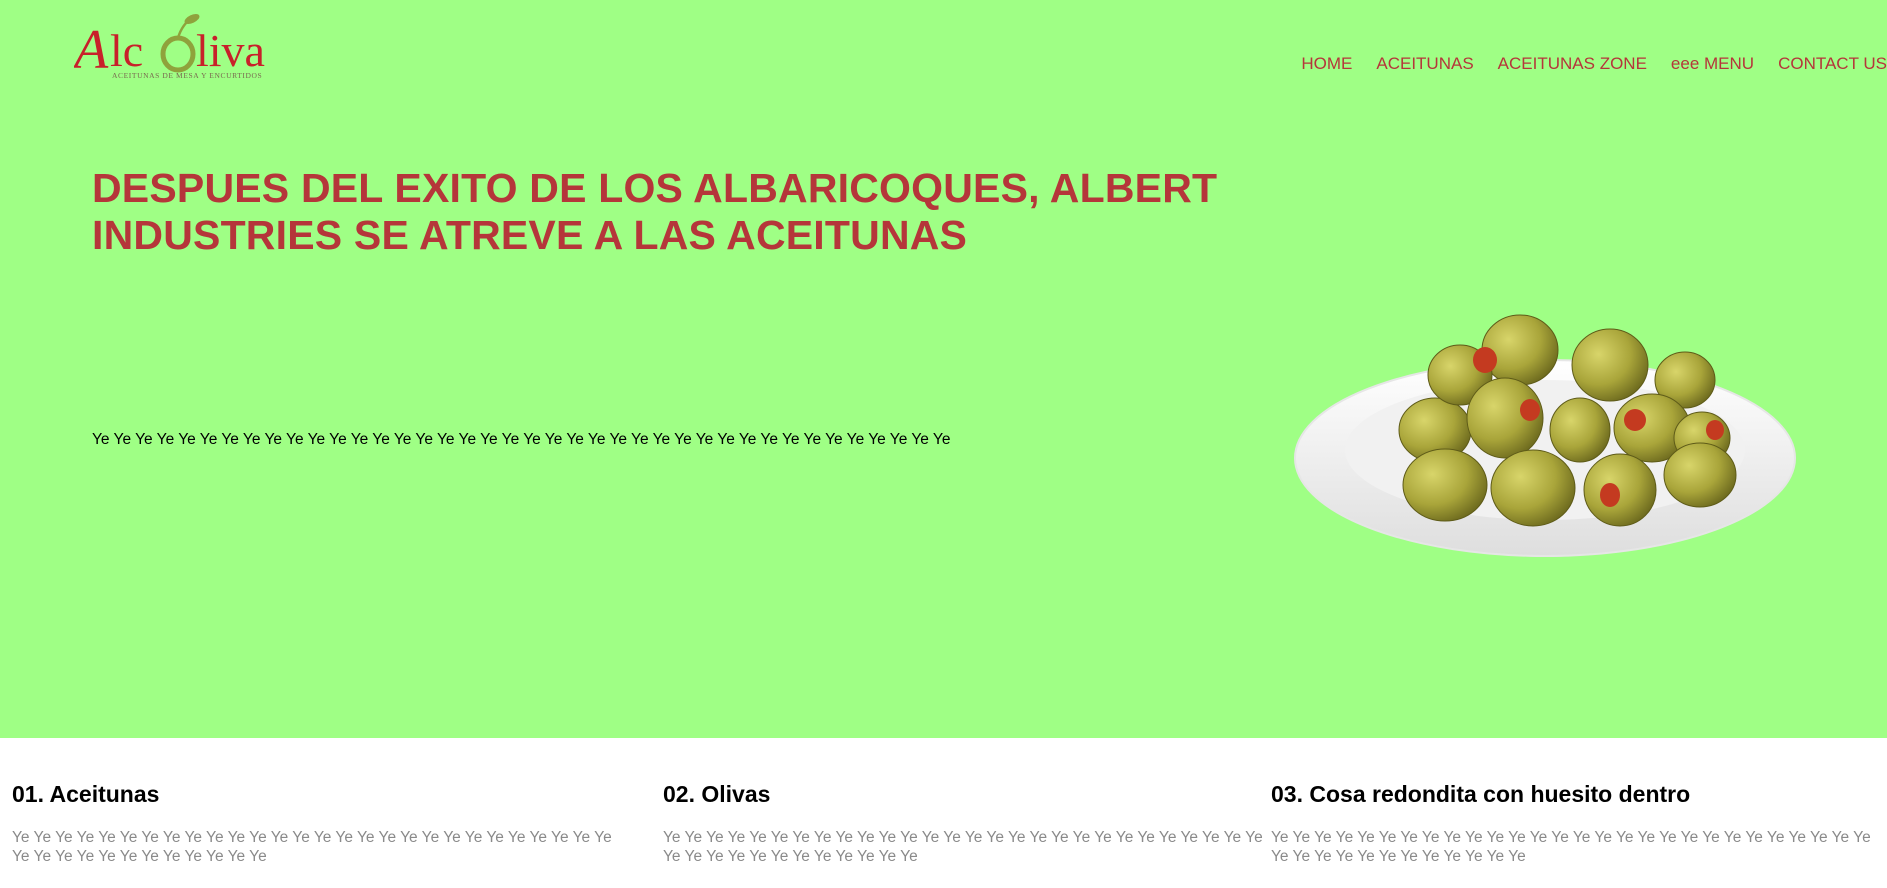  Describe the element at coordinates (1481, 794) in the screenshot. I see `feature-title: 03. Cosa redondita con huesito dentro` at that location.